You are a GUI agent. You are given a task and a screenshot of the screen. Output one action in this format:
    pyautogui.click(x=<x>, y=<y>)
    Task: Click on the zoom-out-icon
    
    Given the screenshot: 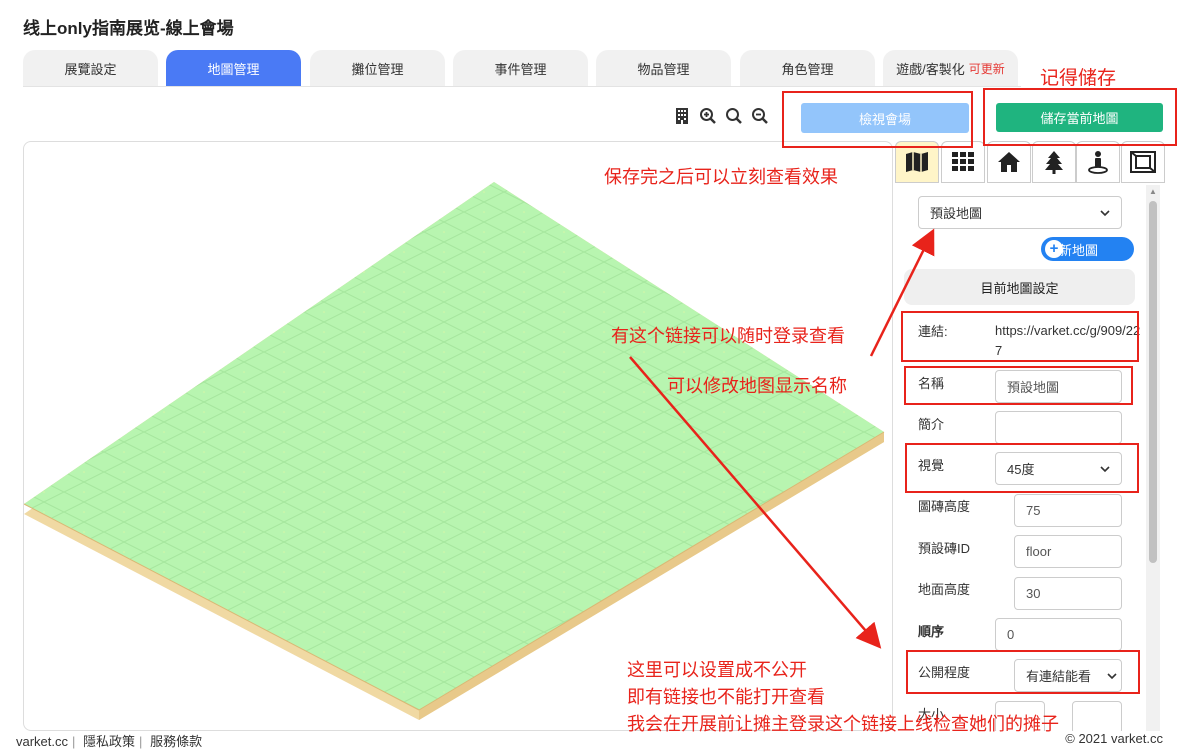 What is the action you would take?
    pyautogui.click(x=760, y=116)
    